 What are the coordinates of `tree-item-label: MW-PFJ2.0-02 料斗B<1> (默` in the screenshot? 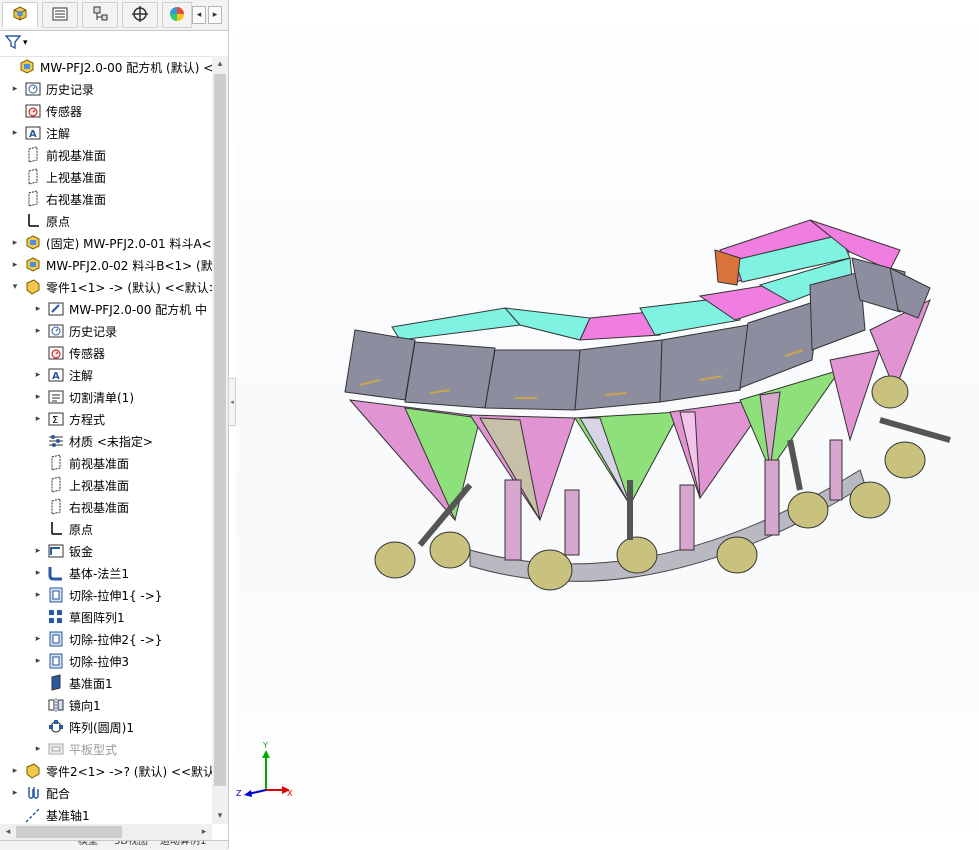 It's located at (129, 265).